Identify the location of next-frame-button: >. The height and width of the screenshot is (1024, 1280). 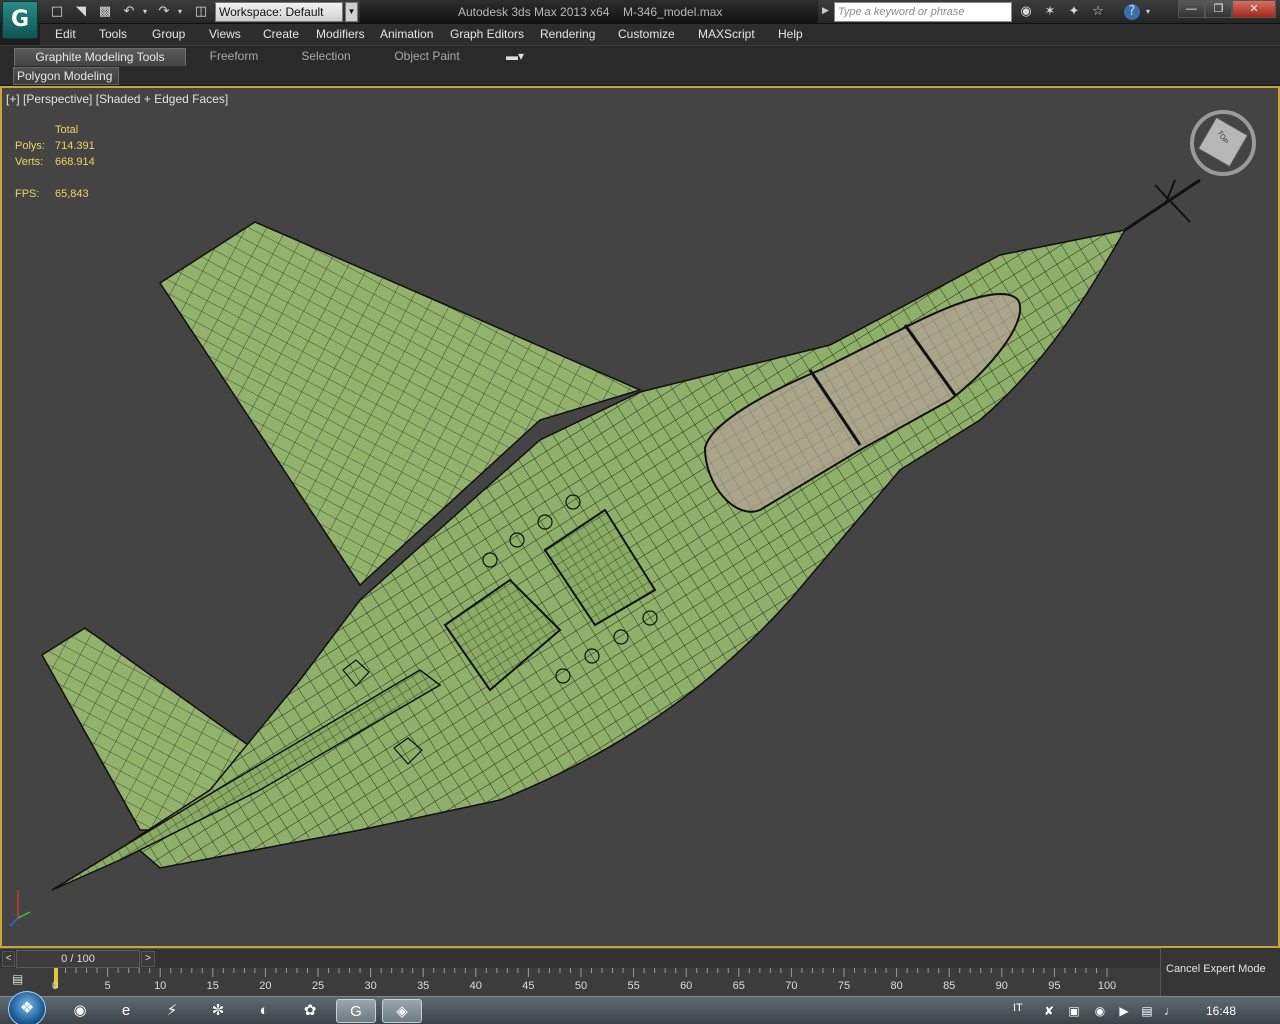
(148, 959).